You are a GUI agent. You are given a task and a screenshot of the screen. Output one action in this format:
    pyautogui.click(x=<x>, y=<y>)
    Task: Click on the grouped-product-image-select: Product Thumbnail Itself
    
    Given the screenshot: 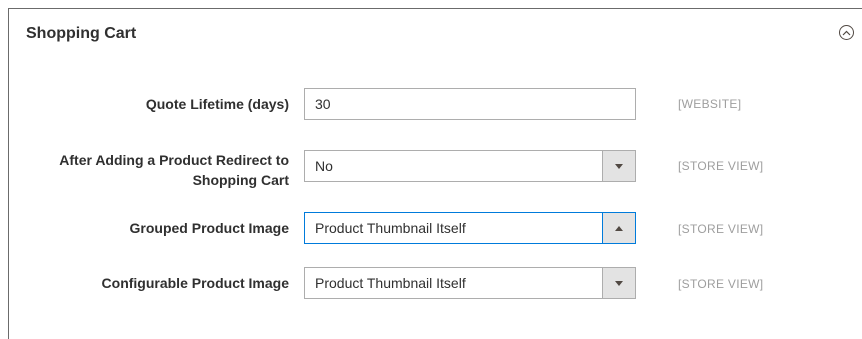 What is the action you would take?
    pyautogui.click(x=470, y=228)
    